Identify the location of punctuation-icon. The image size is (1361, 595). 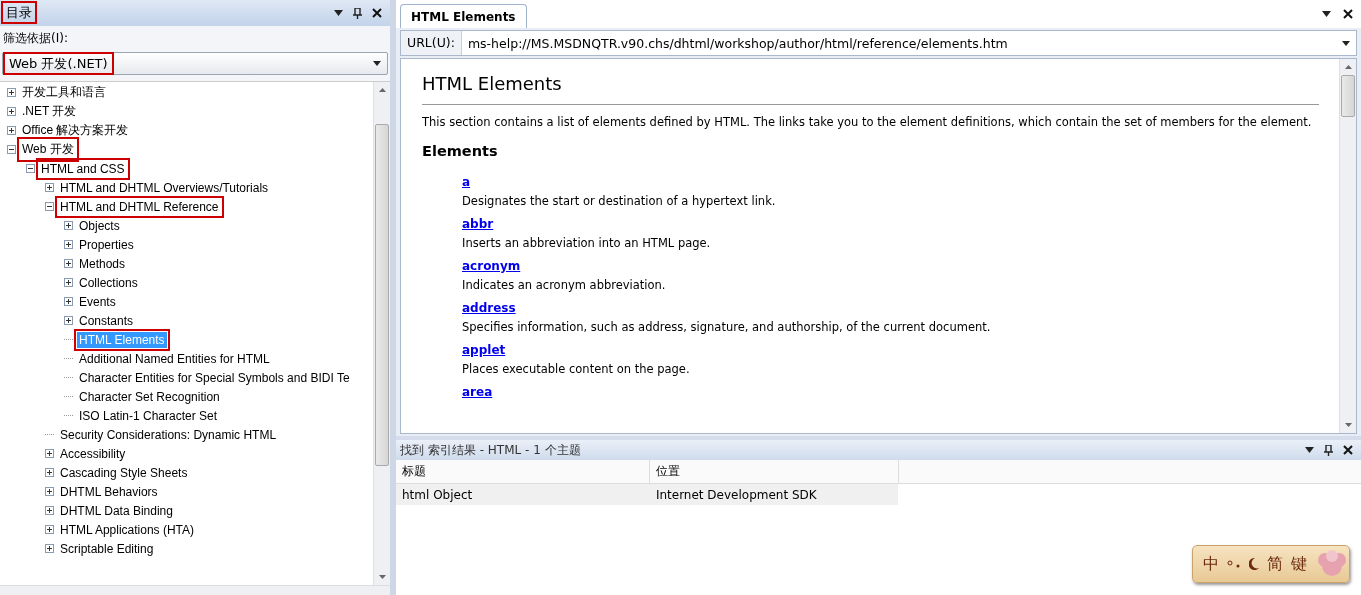
(1234, 564).